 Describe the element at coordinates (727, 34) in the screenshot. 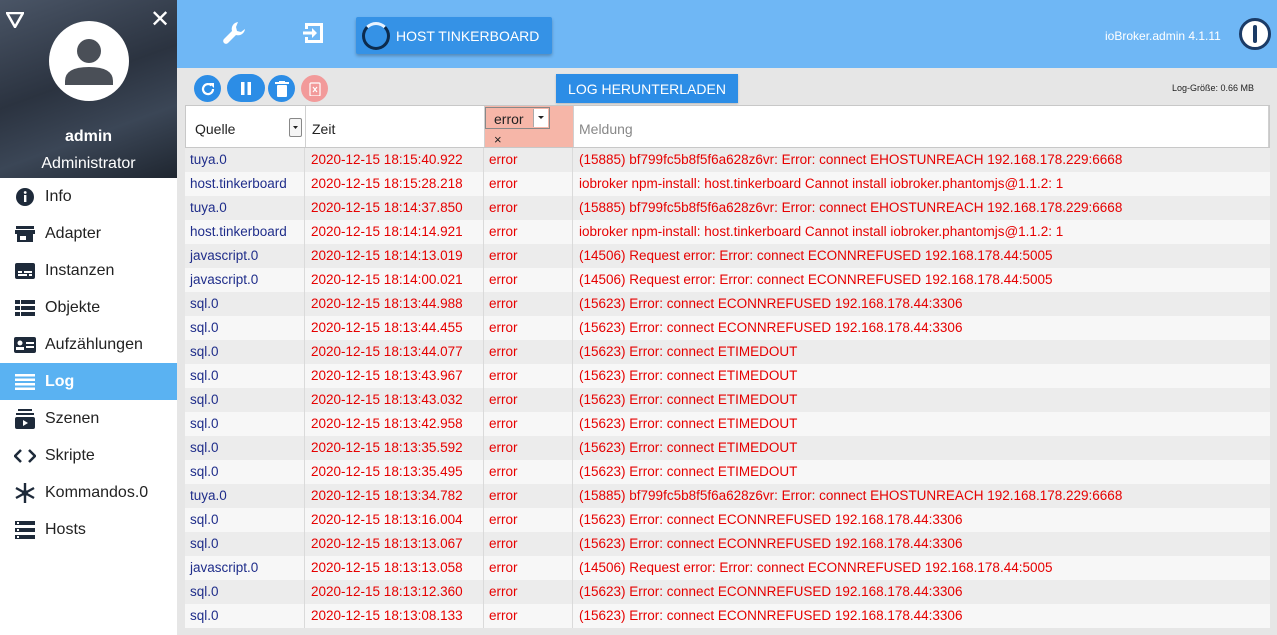

I see `top-bar: HOST TINKERBOARD ioBroker.admin 4.1.11` at that location.